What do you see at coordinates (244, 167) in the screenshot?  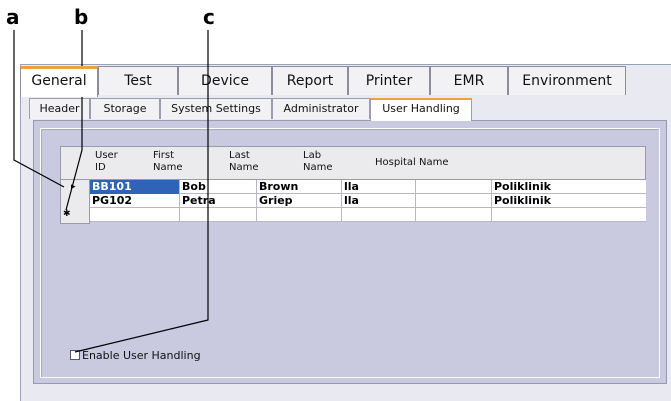 I see `col-header-last-name-line2: Name` at bounding box center [244, 167].